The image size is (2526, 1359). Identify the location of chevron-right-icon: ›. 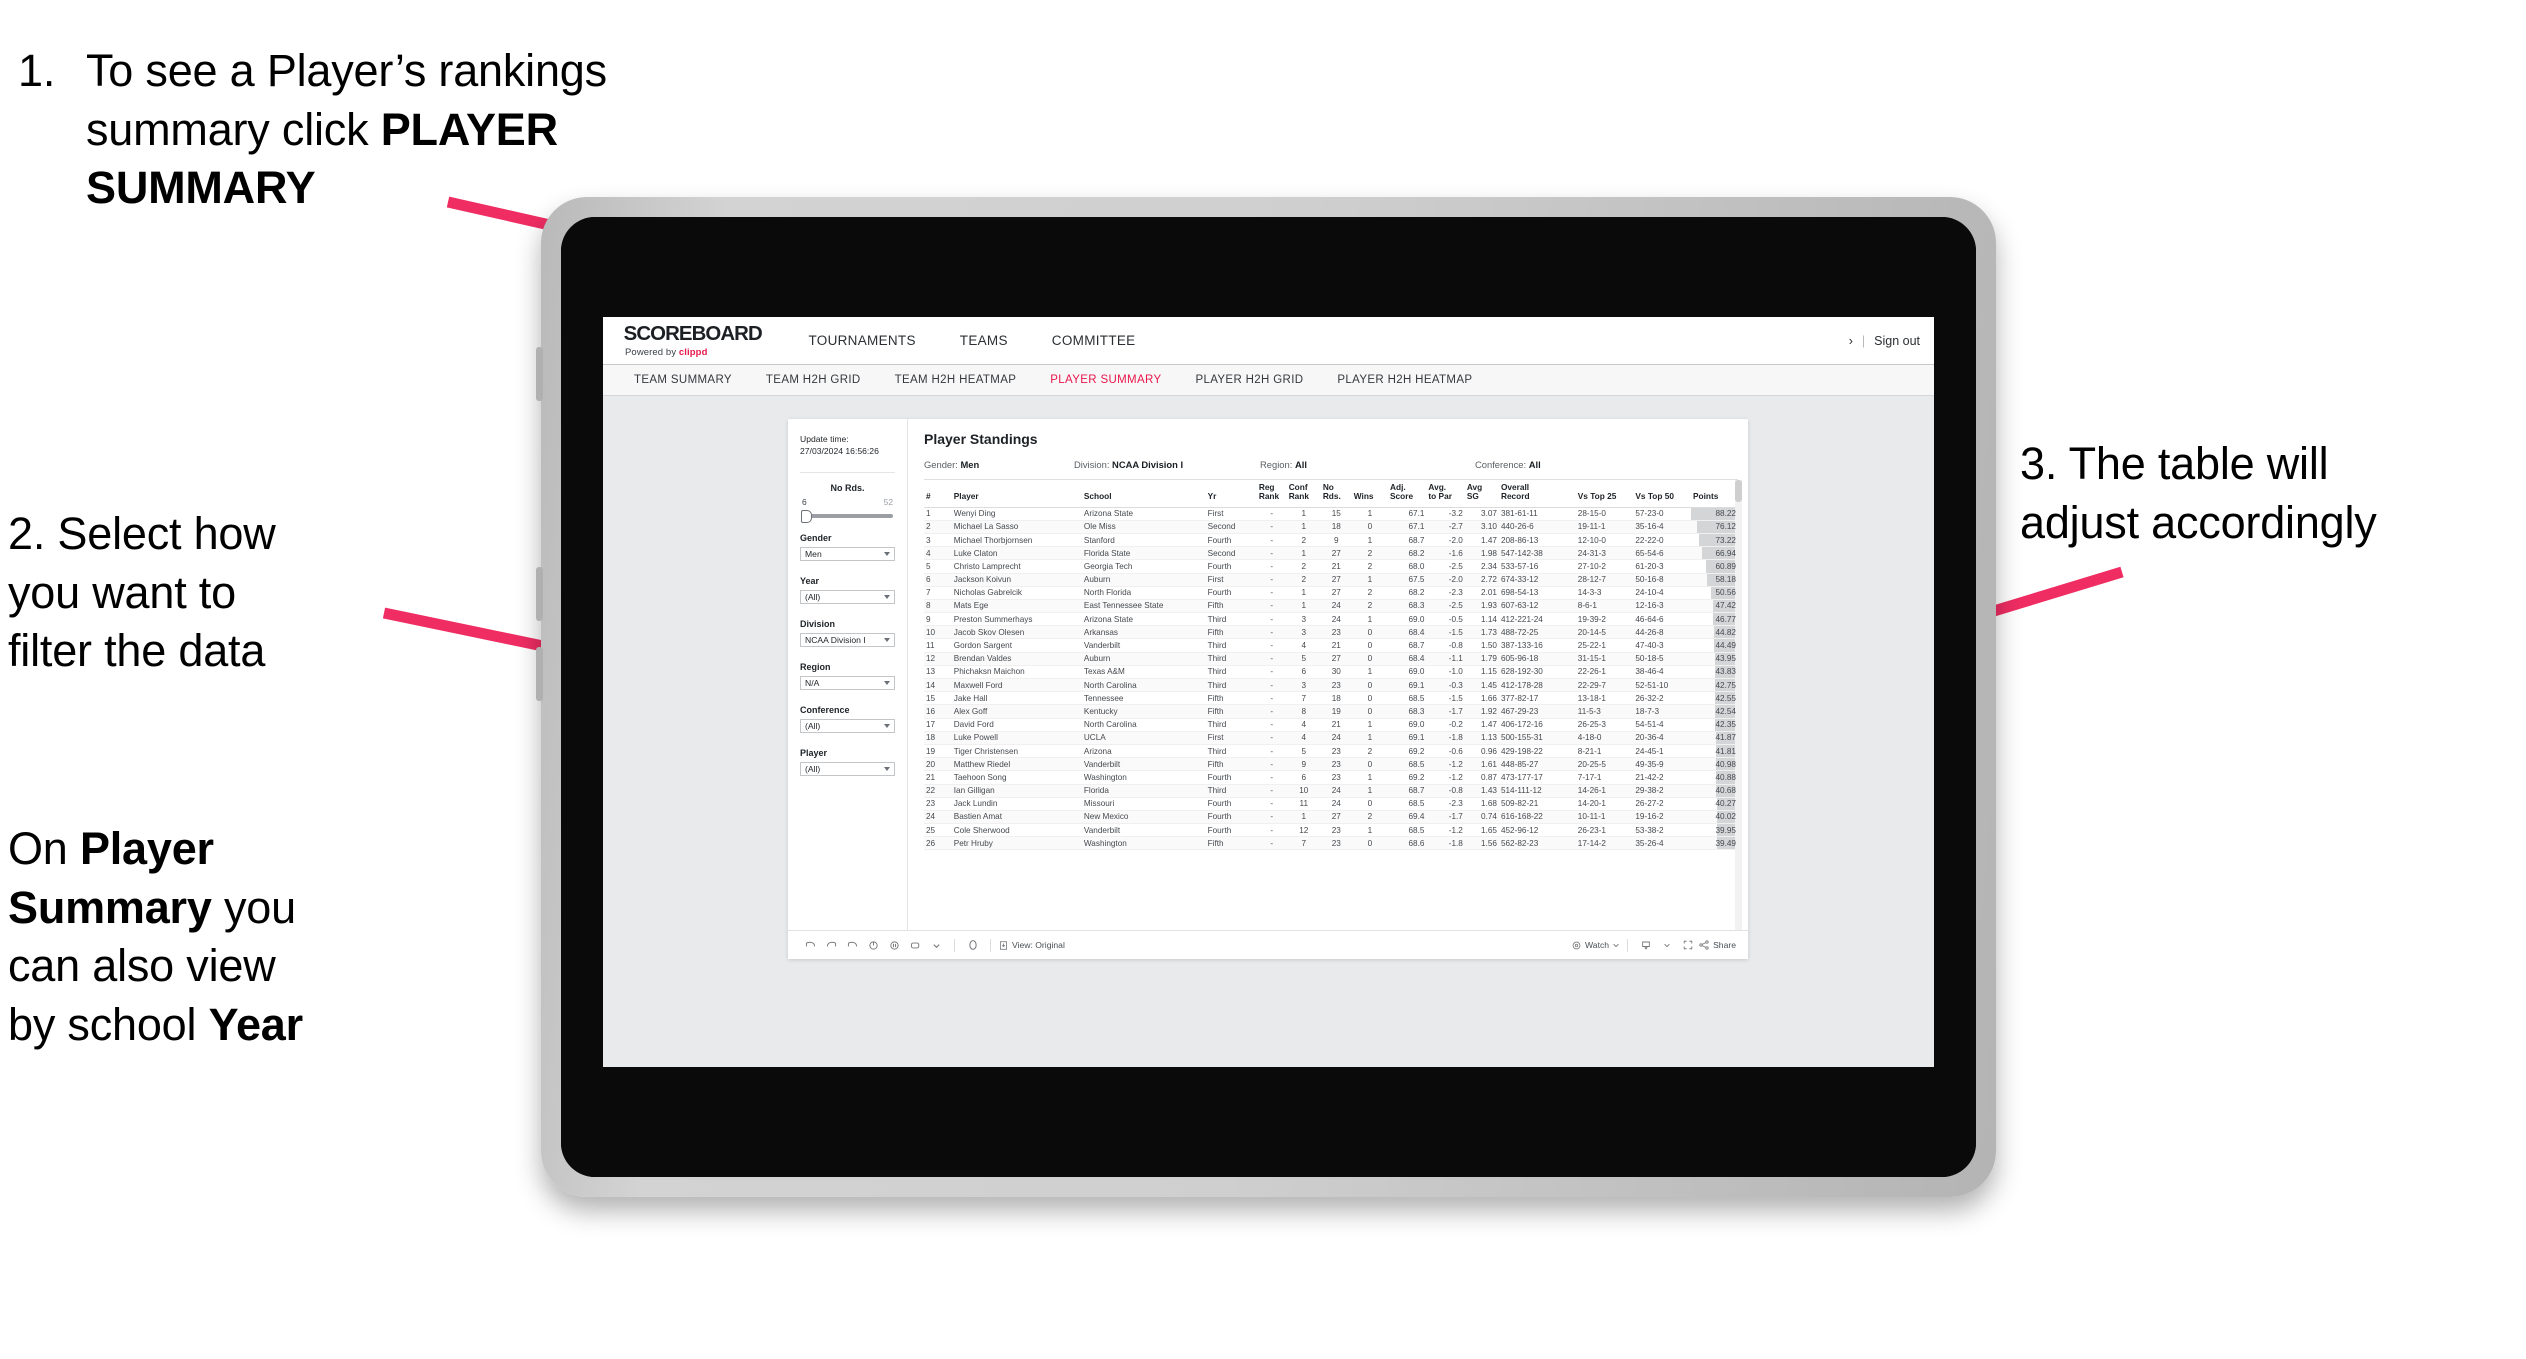
(1851, 341).